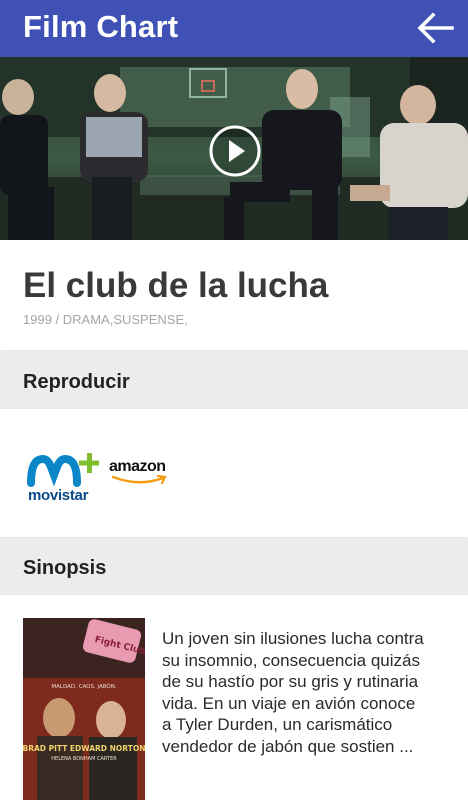 This screenshot has width=468, height=800. I want to click on section-header-play: Reproducir, so click(234, 380).